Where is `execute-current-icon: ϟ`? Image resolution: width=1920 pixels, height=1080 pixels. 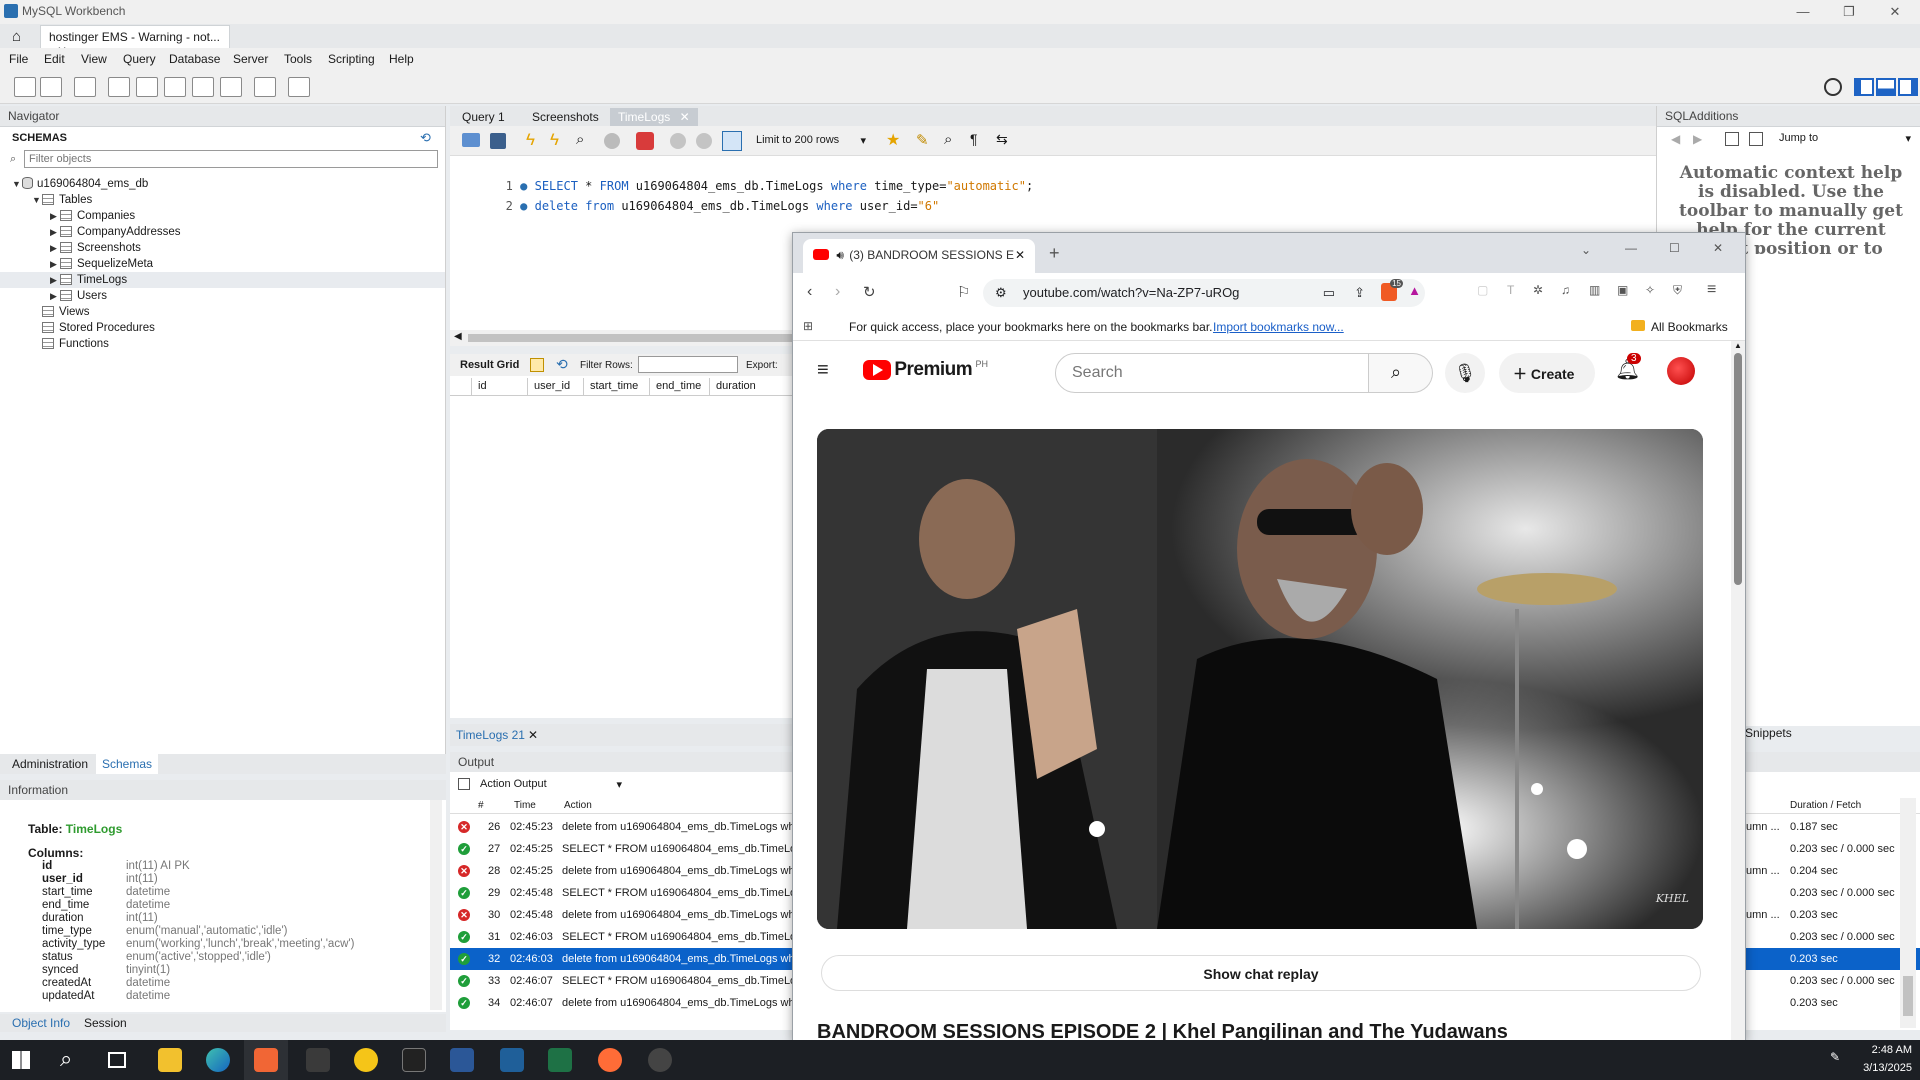 execute-current-icon: ϟ is located at coordinates (554, 140).